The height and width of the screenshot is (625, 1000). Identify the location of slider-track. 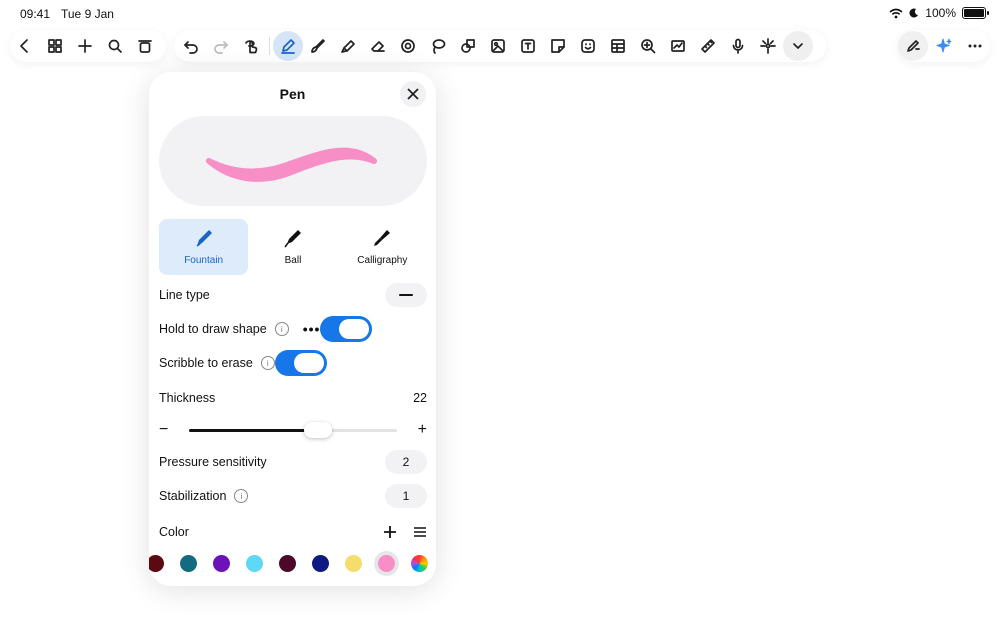
(293, 430).